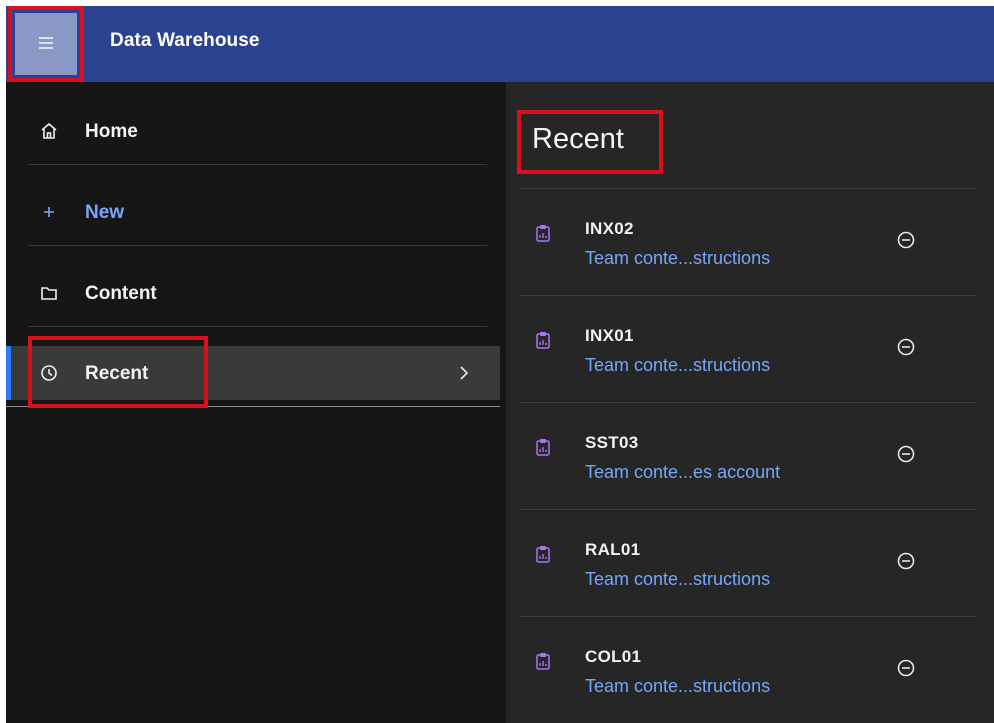  I want to click on sidebar-item-label: Content, so click(121, 293).